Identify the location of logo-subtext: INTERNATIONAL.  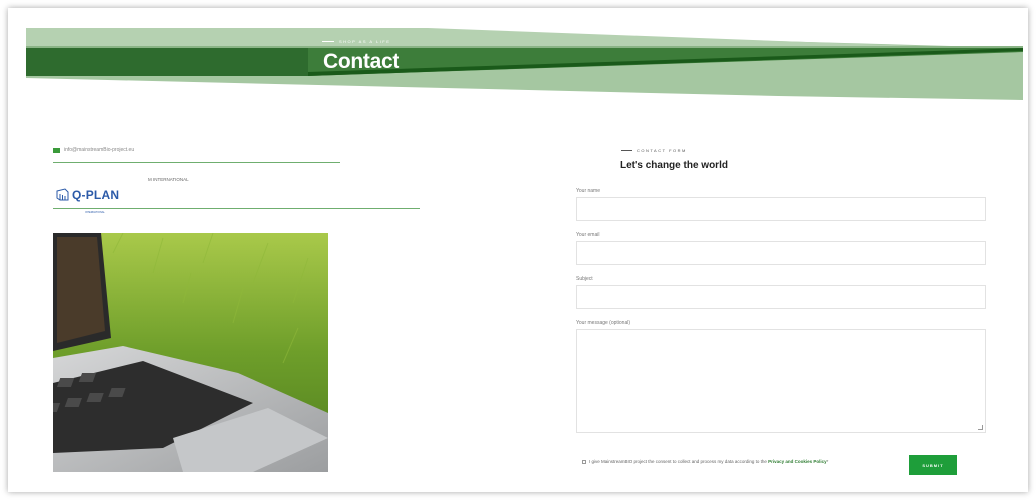
(95, 212).